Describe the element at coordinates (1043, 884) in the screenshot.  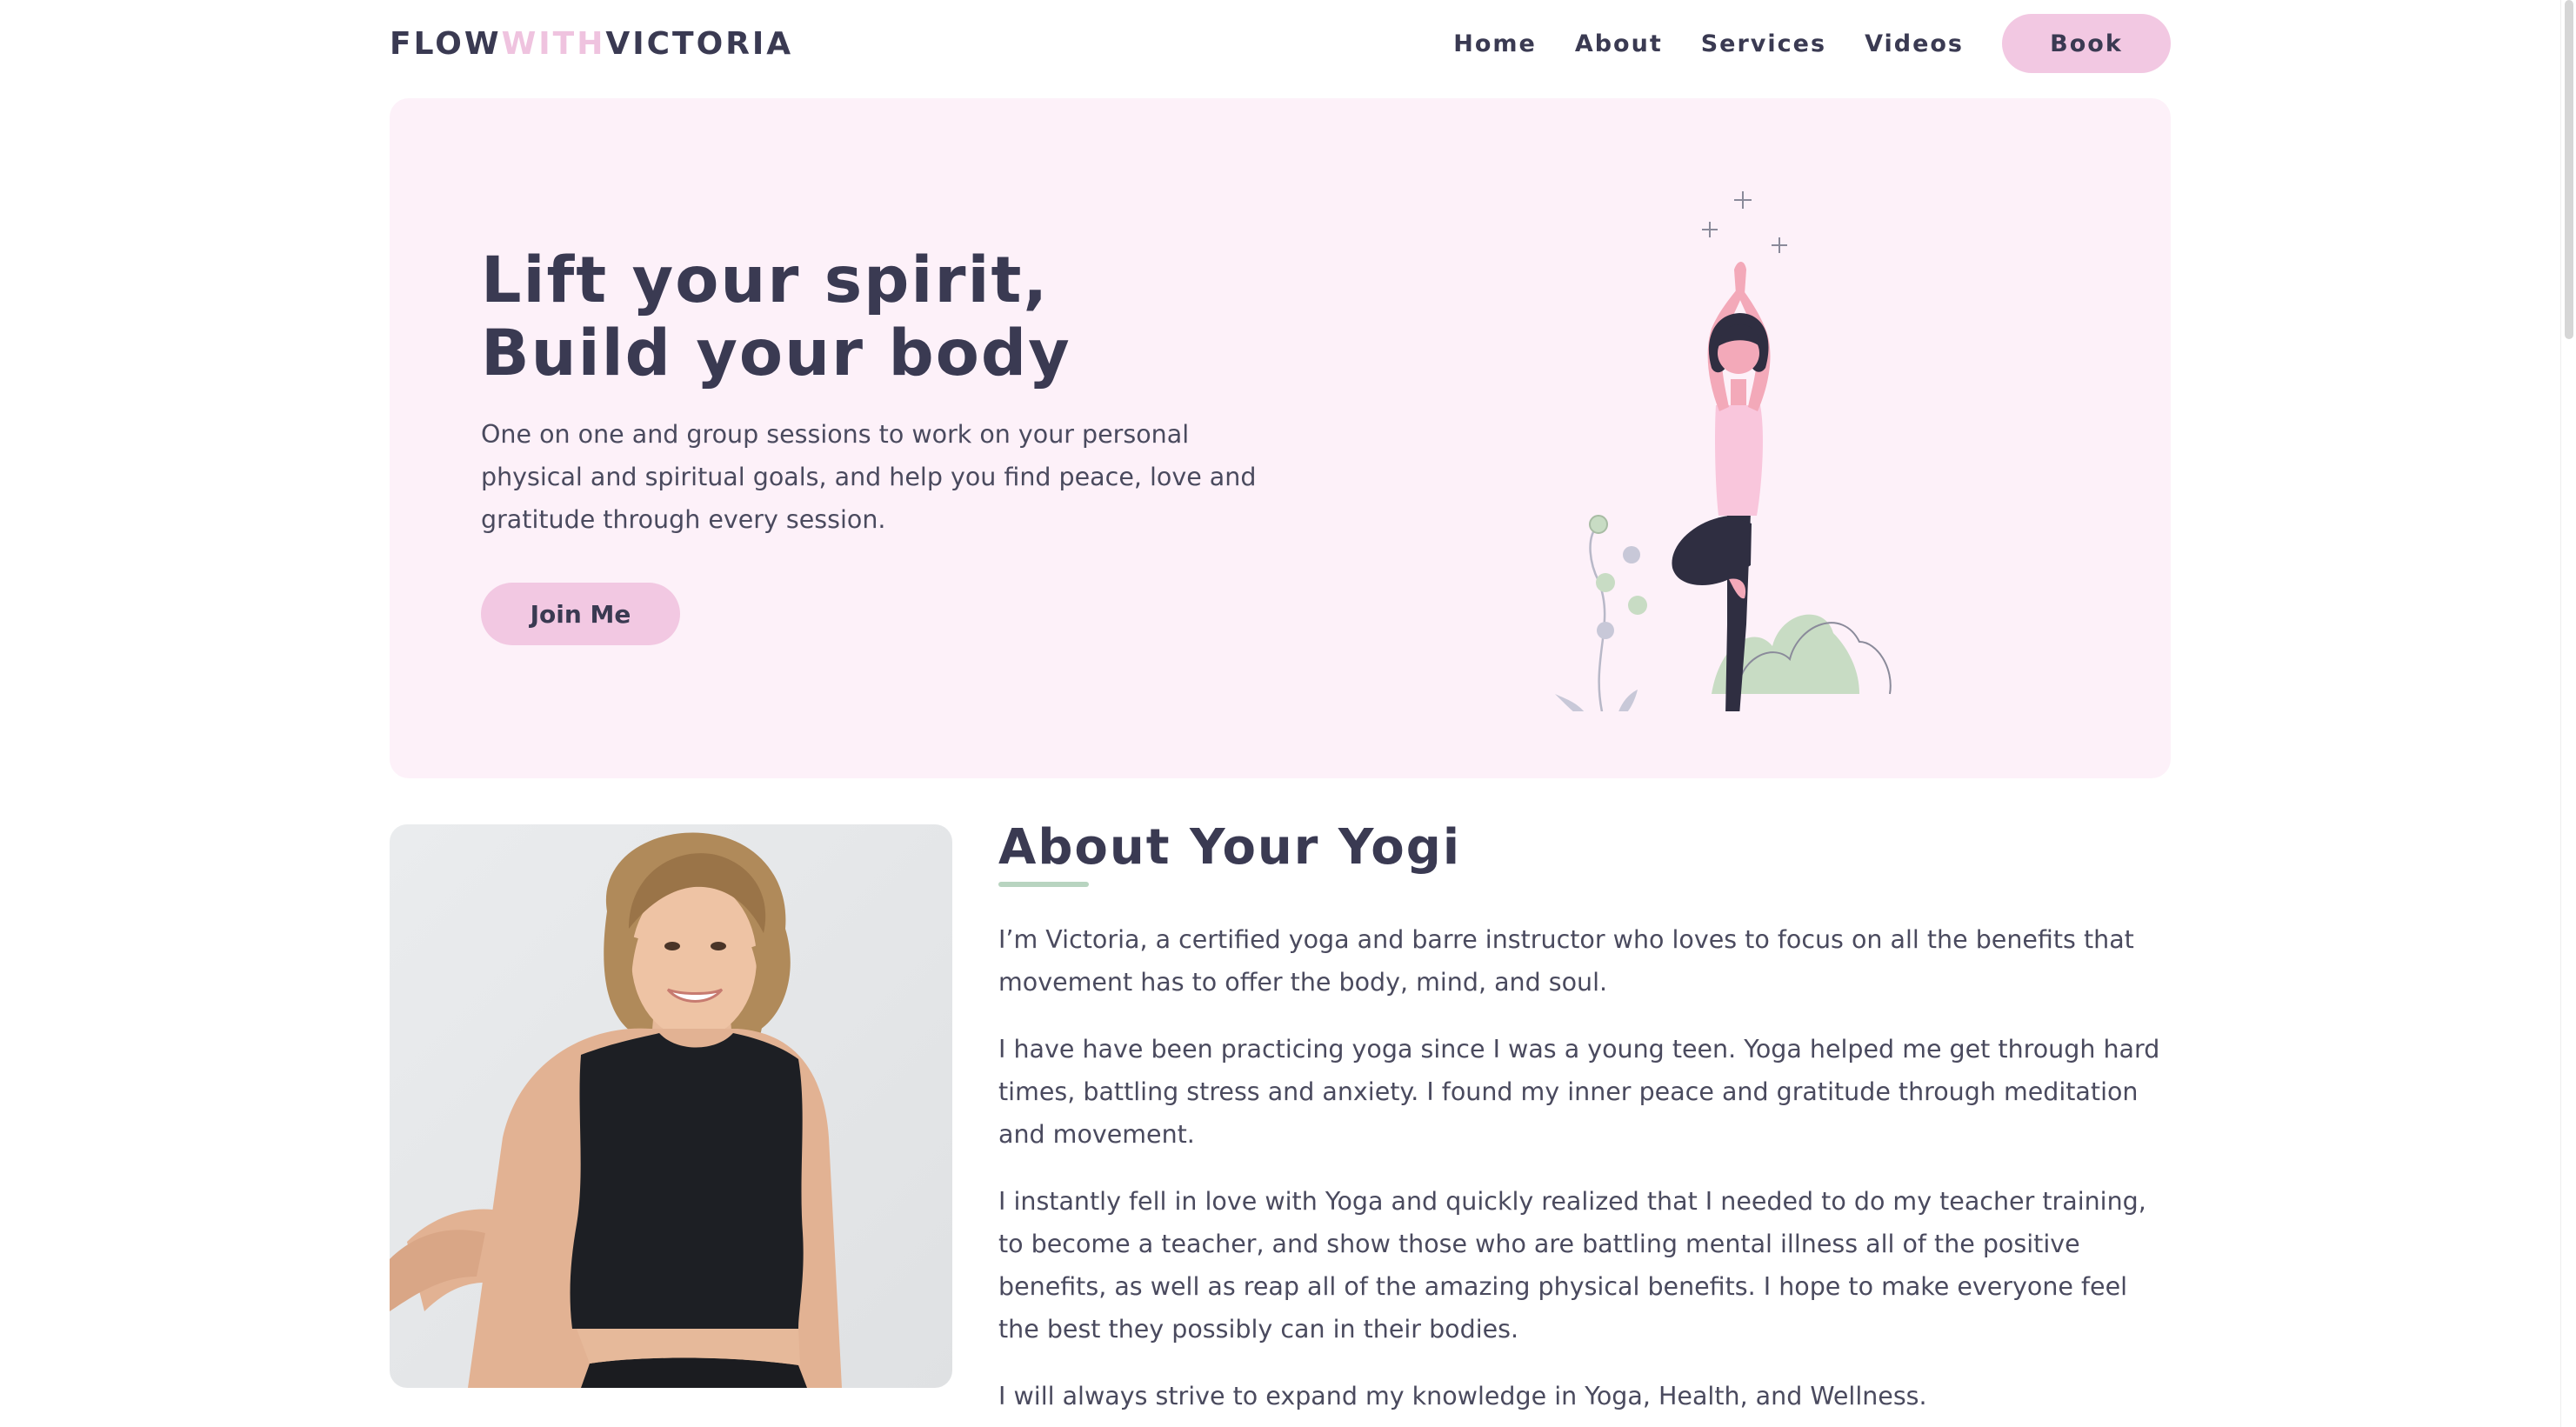
I see `about-title-underline` at that location.